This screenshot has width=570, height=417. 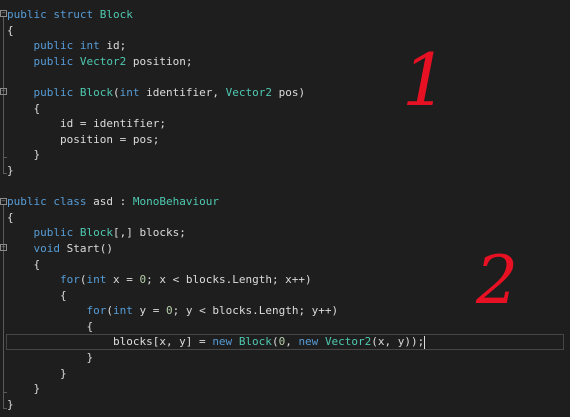 What do you see at coordinates (3, 208) in the screenshot?
I see `outlining-margin: − − − −` at bounding box center [3, 208].